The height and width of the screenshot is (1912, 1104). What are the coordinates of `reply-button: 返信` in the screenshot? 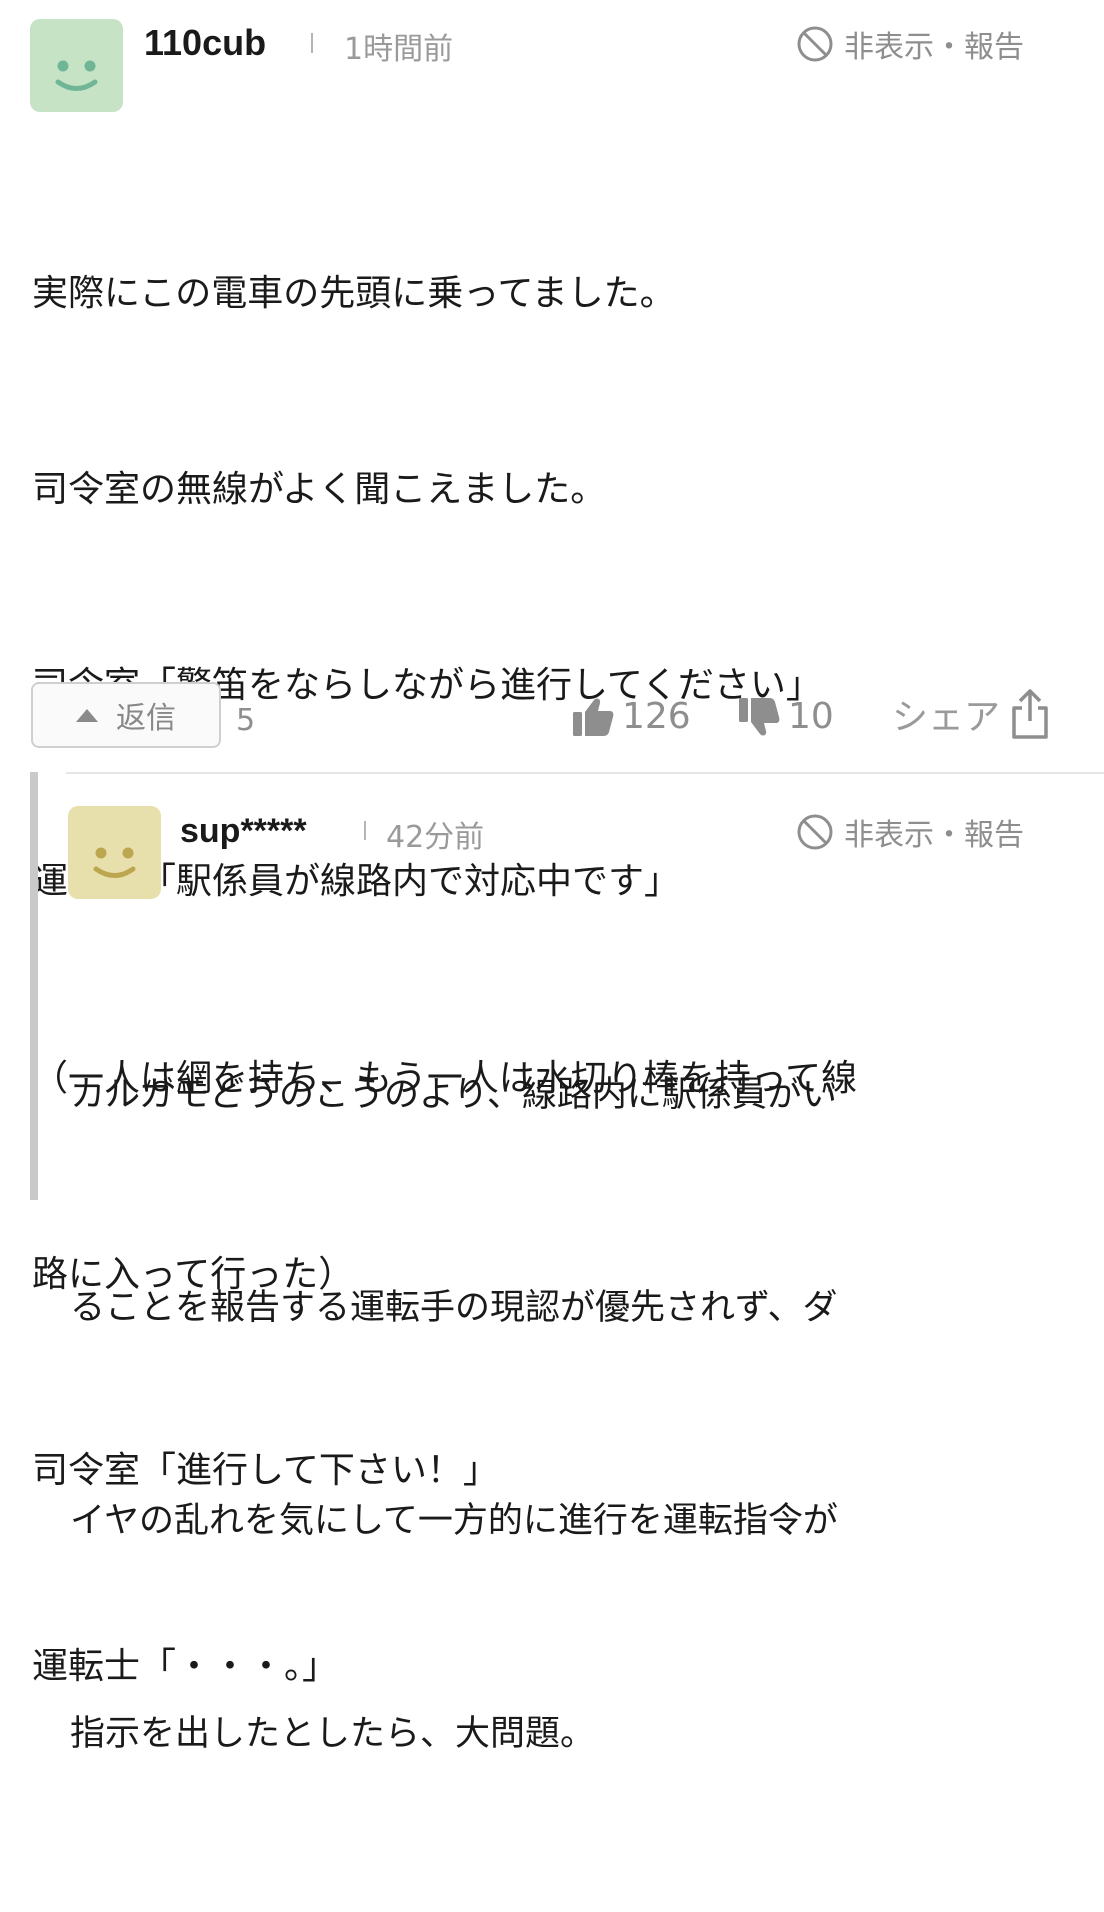 It's located at (126, 715).